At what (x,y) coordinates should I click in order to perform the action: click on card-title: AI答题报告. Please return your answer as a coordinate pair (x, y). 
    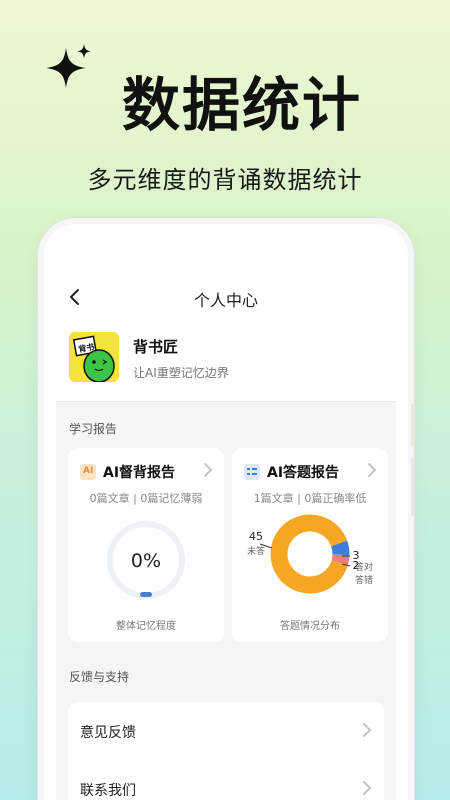
    Looking at the image, I should click on (303, 473).